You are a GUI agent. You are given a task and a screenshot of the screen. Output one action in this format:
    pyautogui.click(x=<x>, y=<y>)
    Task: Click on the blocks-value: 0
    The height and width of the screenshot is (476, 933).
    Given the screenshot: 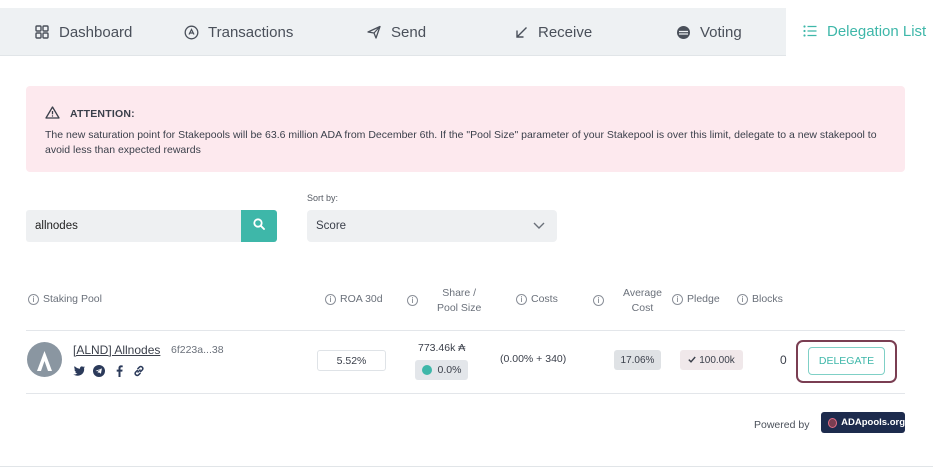 What is the action you would take?
    pyautogui.click(x=783, y=360)
    